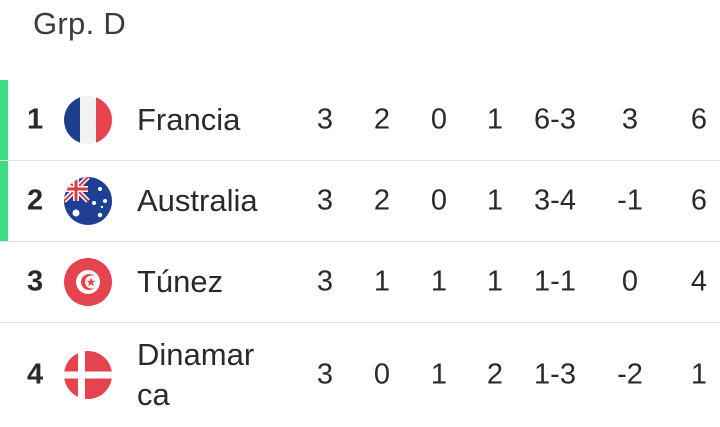 The height and width of the screenshot is (427, 720). I want to click on stat-lost: 2, so click(495, 374).